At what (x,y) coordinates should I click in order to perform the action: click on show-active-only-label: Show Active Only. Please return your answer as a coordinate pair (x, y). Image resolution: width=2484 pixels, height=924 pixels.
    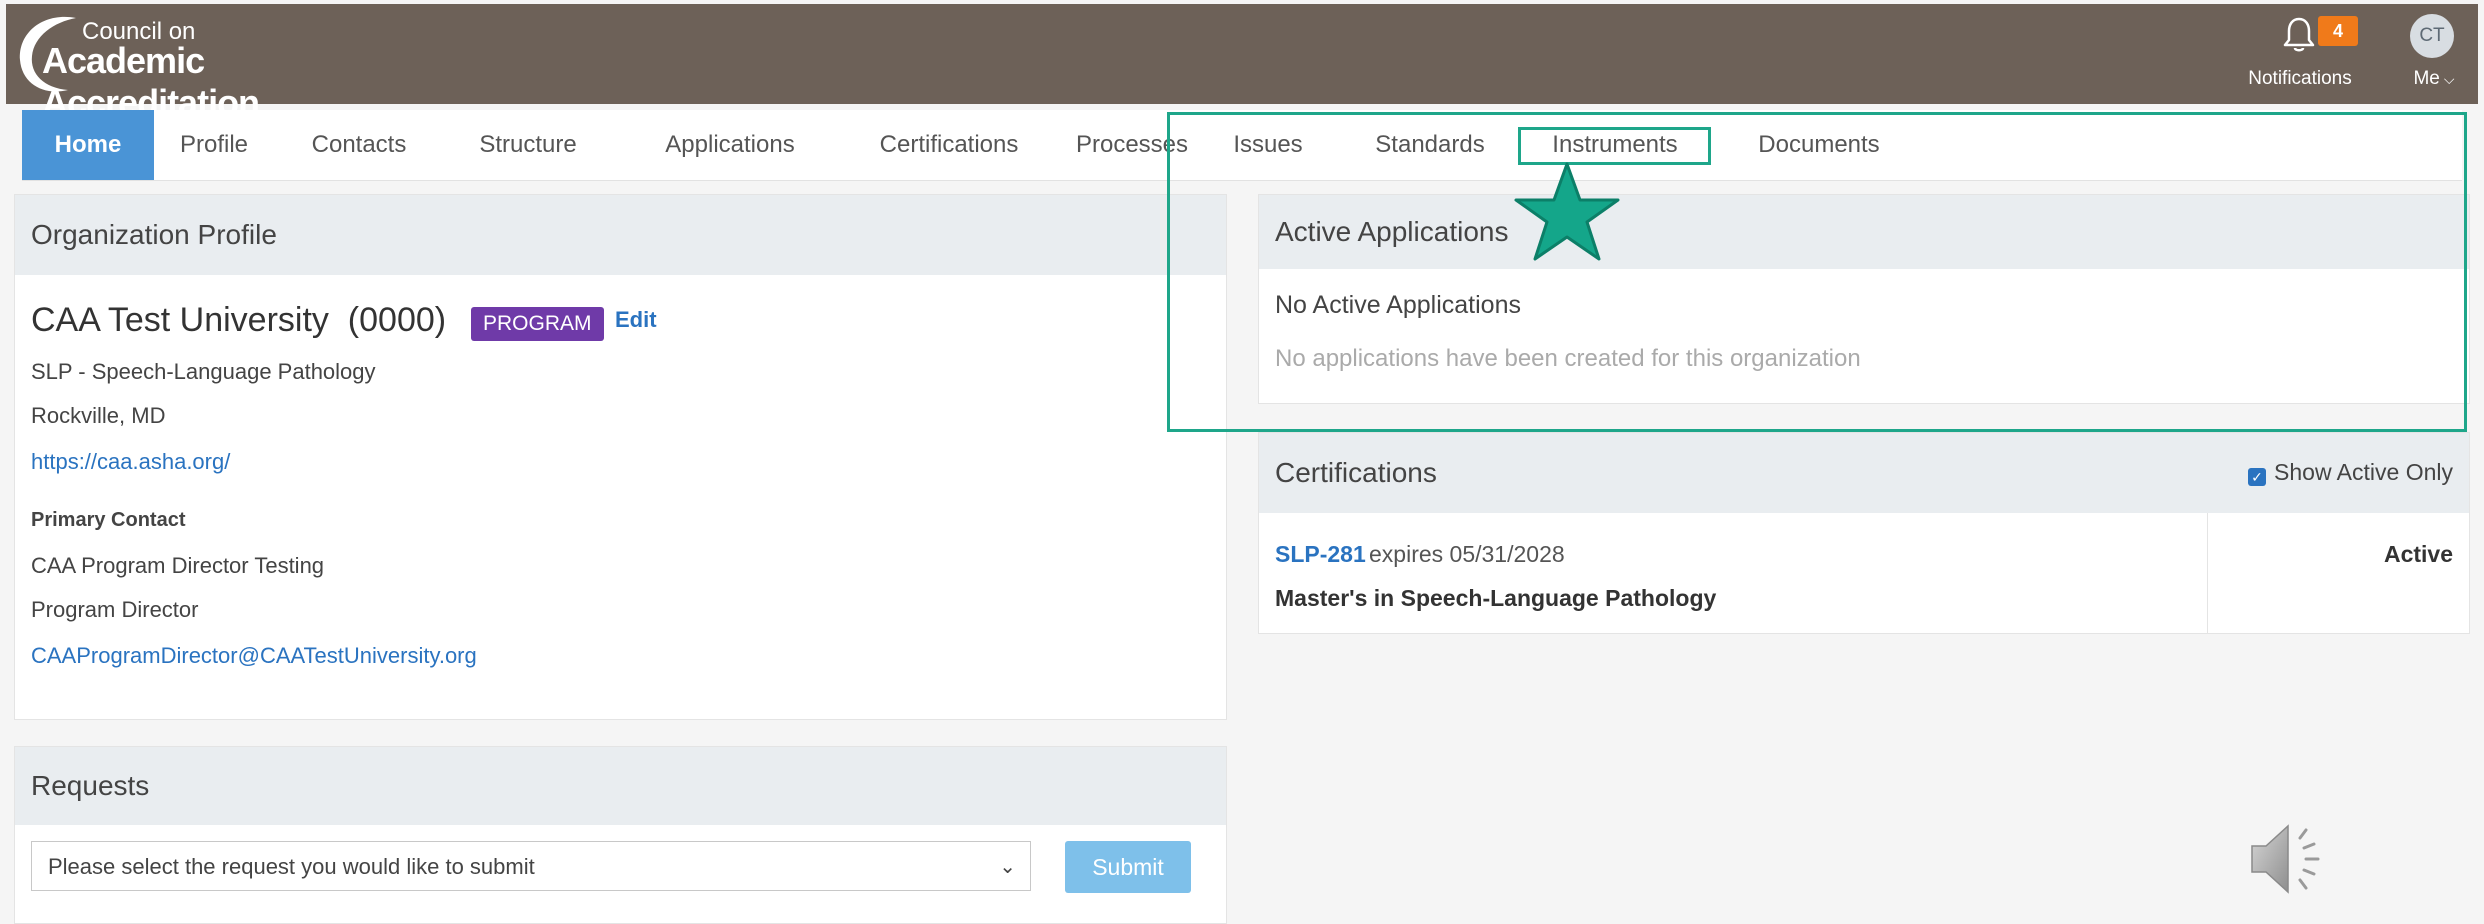
    Looking at the image, I should click on (2363, 472).